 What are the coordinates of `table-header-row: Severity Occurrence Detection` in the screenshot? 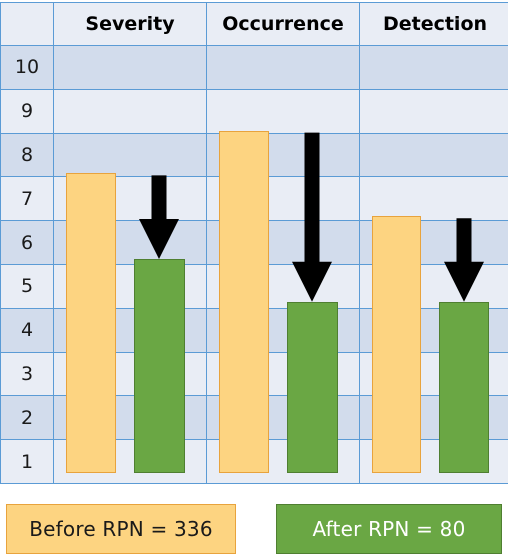 It's located at (254, 24).